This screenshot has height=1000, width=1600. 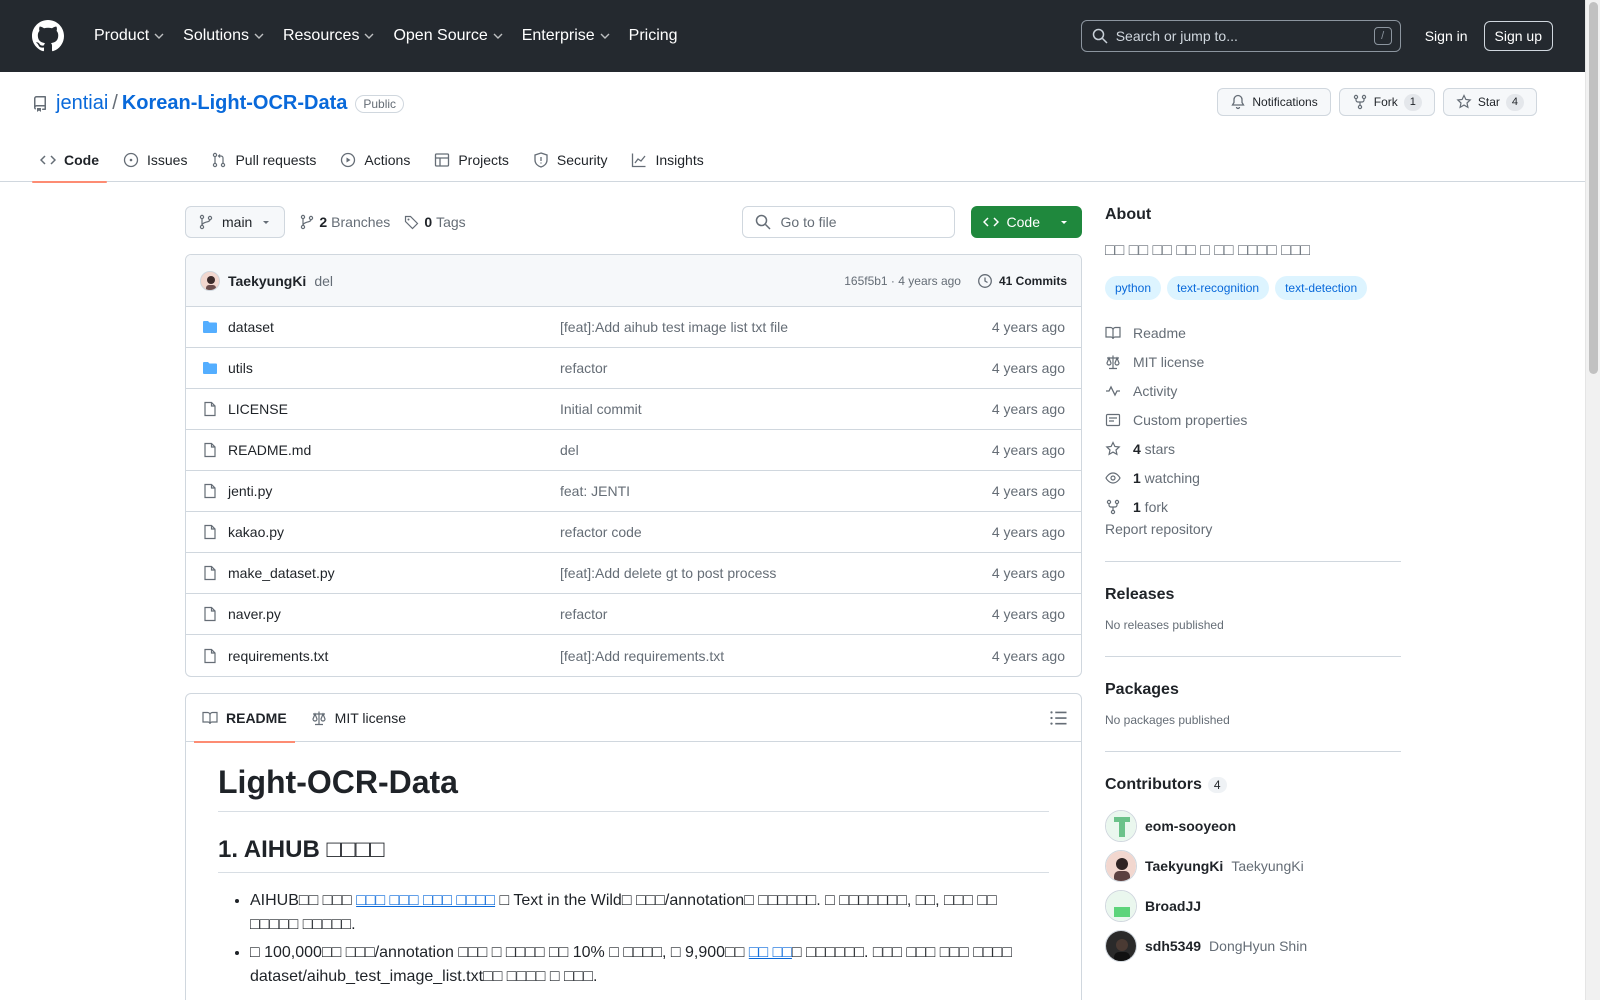 What do you see at coordinates (1253, 448) in the screenshot?
I see `about-link-star: 4 stars` at bounding box center [1253, 448].